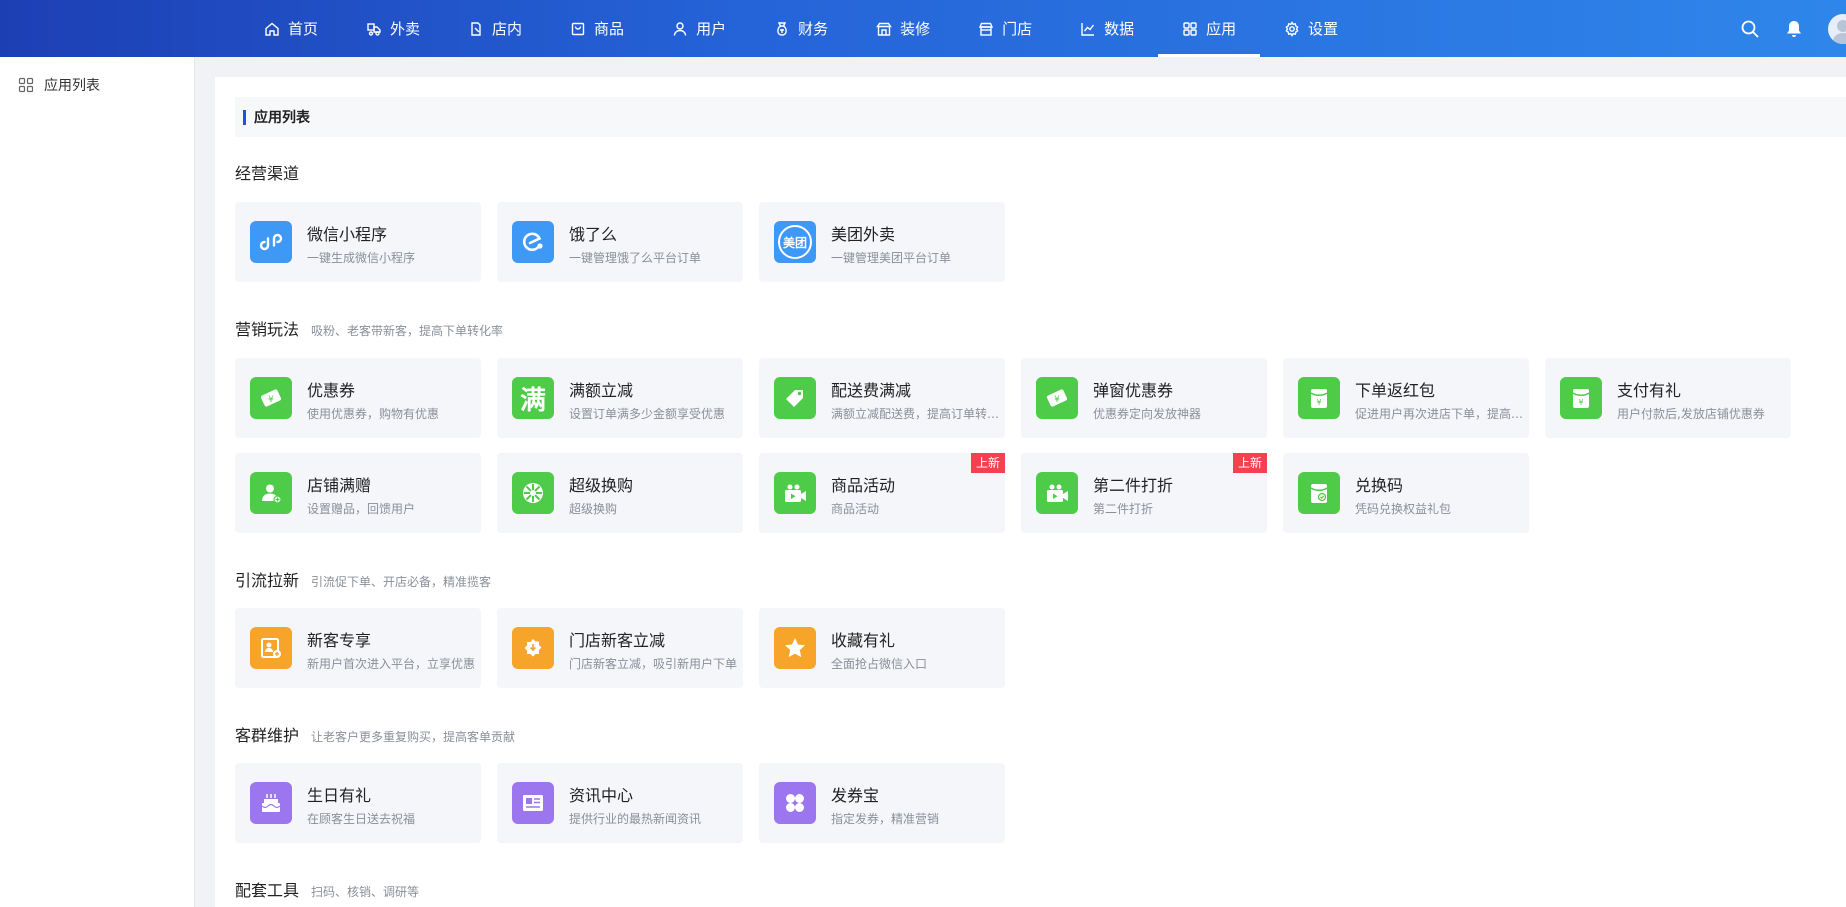 The width and height of the screenshot is (1846, 907). What do you see at coordinates (1123, 509) in the screenshot?
I see `card-desc: 第二件打折` at bounding box center [1123, 509].